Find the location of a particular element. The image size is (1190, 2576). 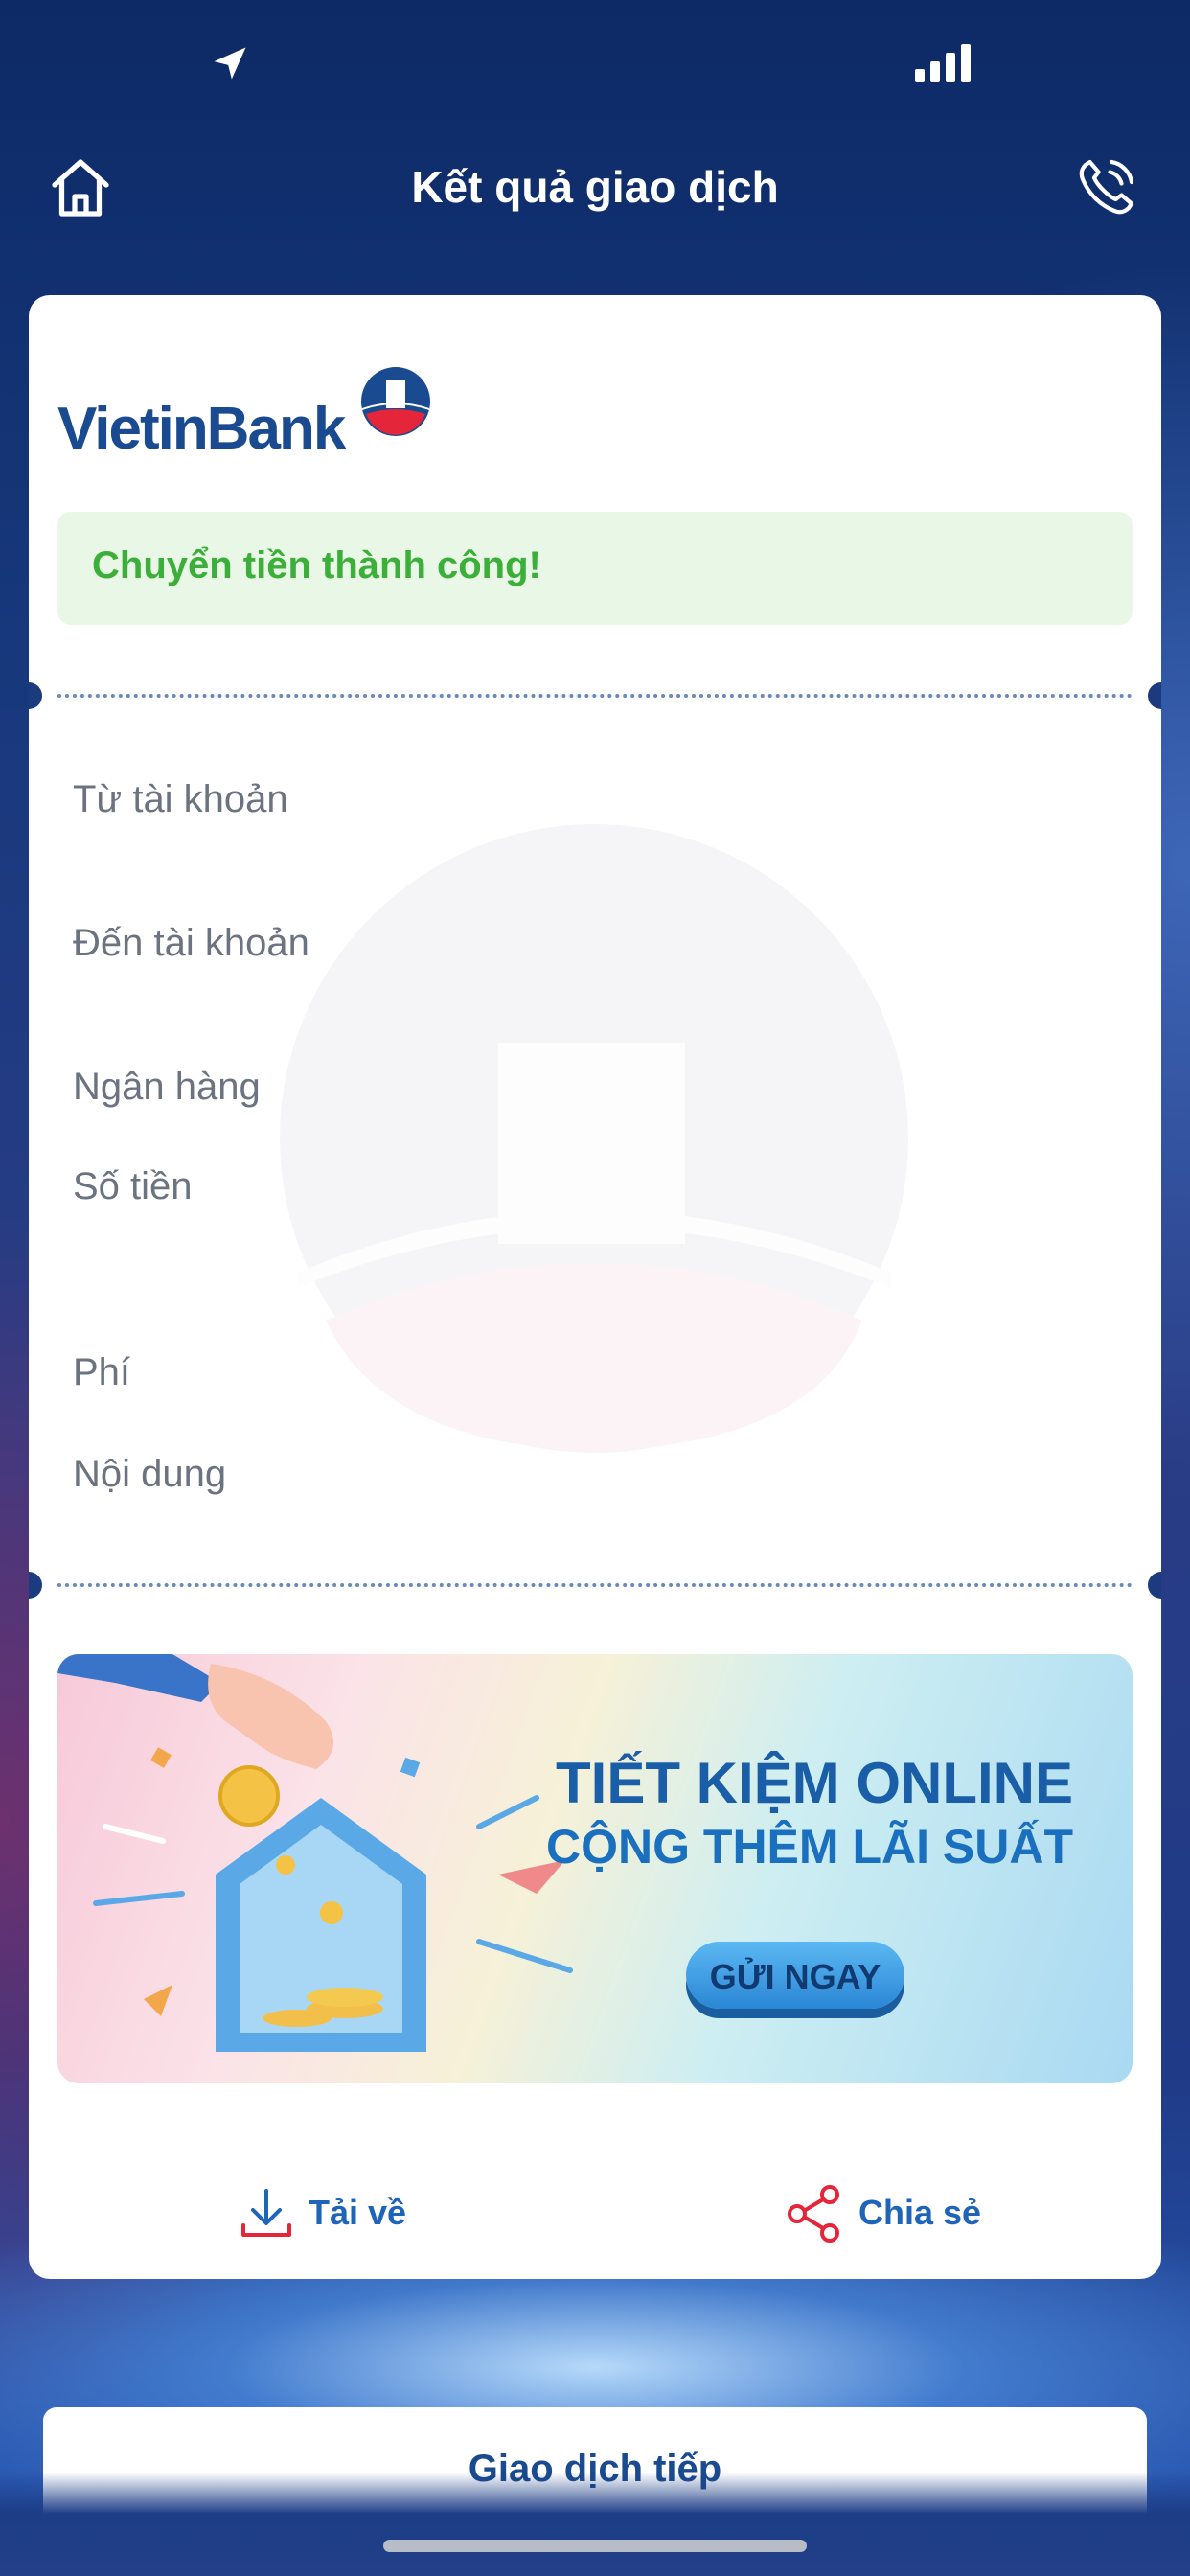

from-account-label: Từ tài khoản is located at coordinates (181, 799).